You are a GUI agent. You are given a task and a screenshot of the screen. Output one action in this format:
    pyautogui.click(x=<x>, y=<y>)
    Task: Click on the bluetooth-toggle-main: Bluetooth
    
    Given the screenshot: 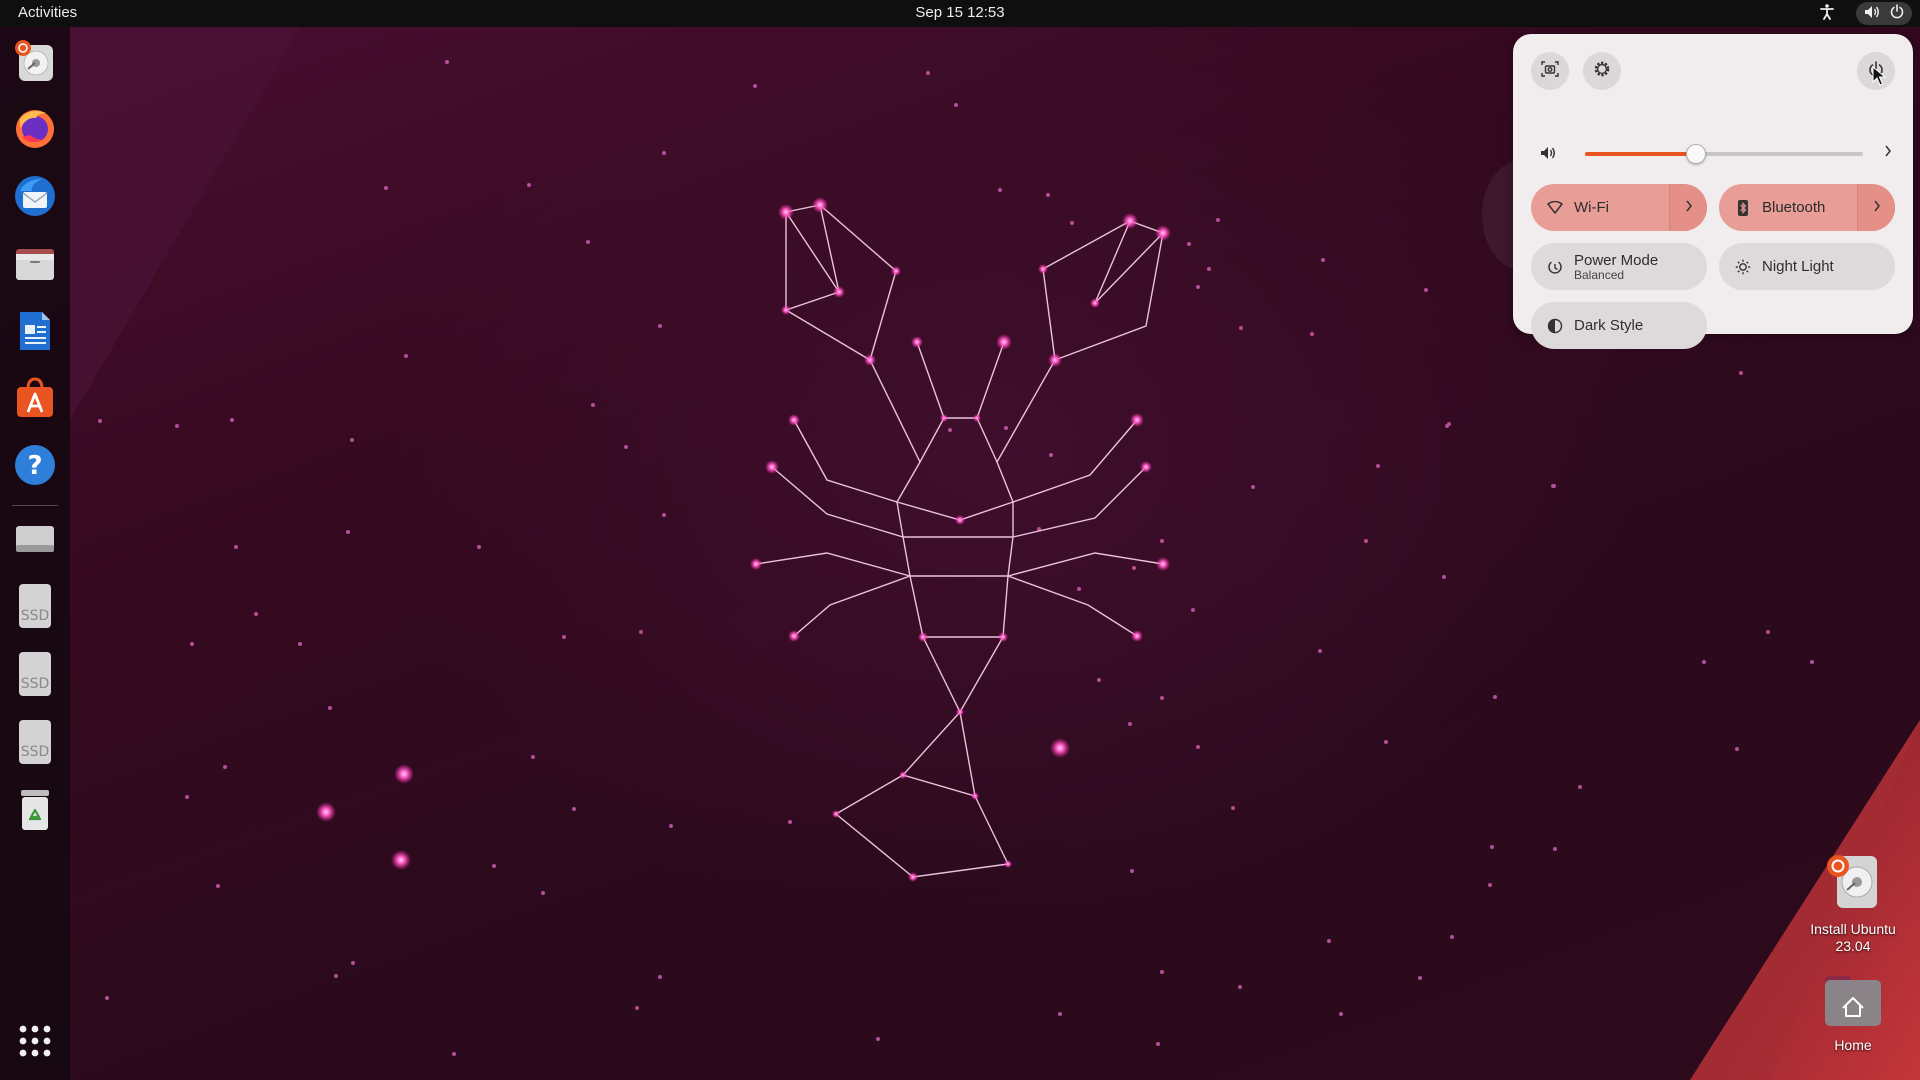 What is the action you would take?
    pyautogui.click(x=1788, y=207)
    